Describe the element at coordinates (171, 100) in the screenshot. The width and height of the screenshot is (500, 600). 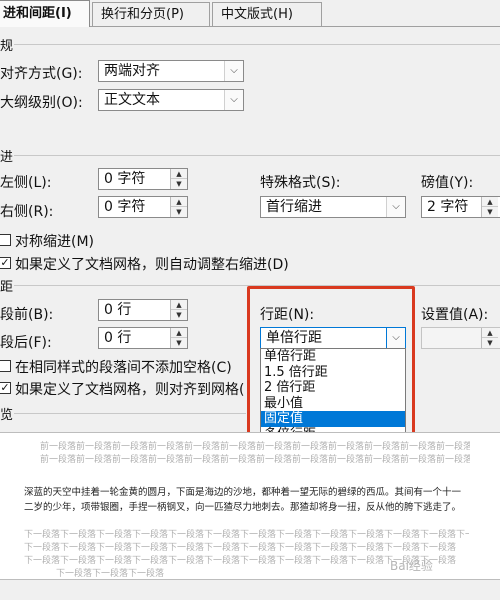
I see `outline-level-select: 正文文本 ⌵` at that location.